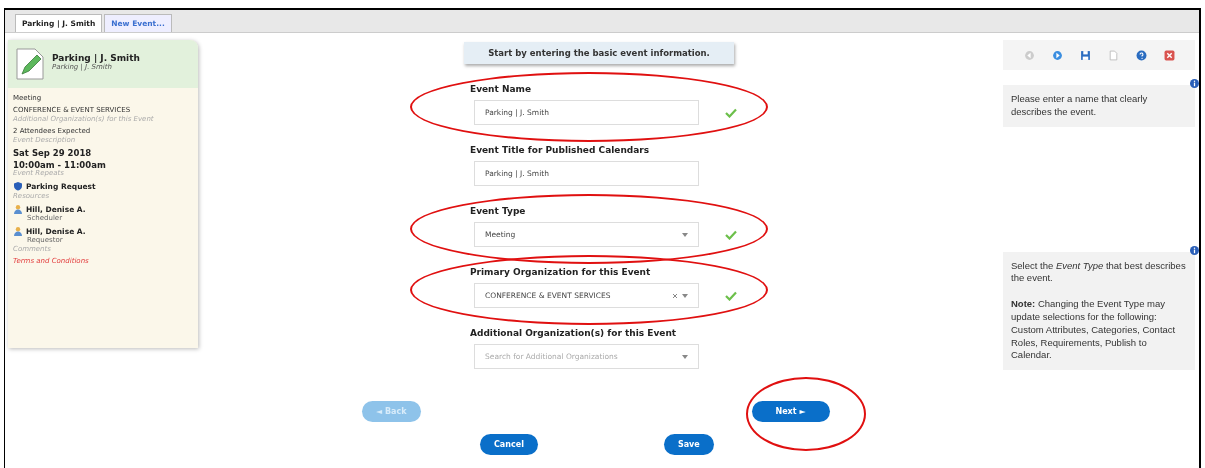  Describe the element at coordinates (60, 165) in the screenshot. I see `event-date: 10:00am - 11:00am` at that location.